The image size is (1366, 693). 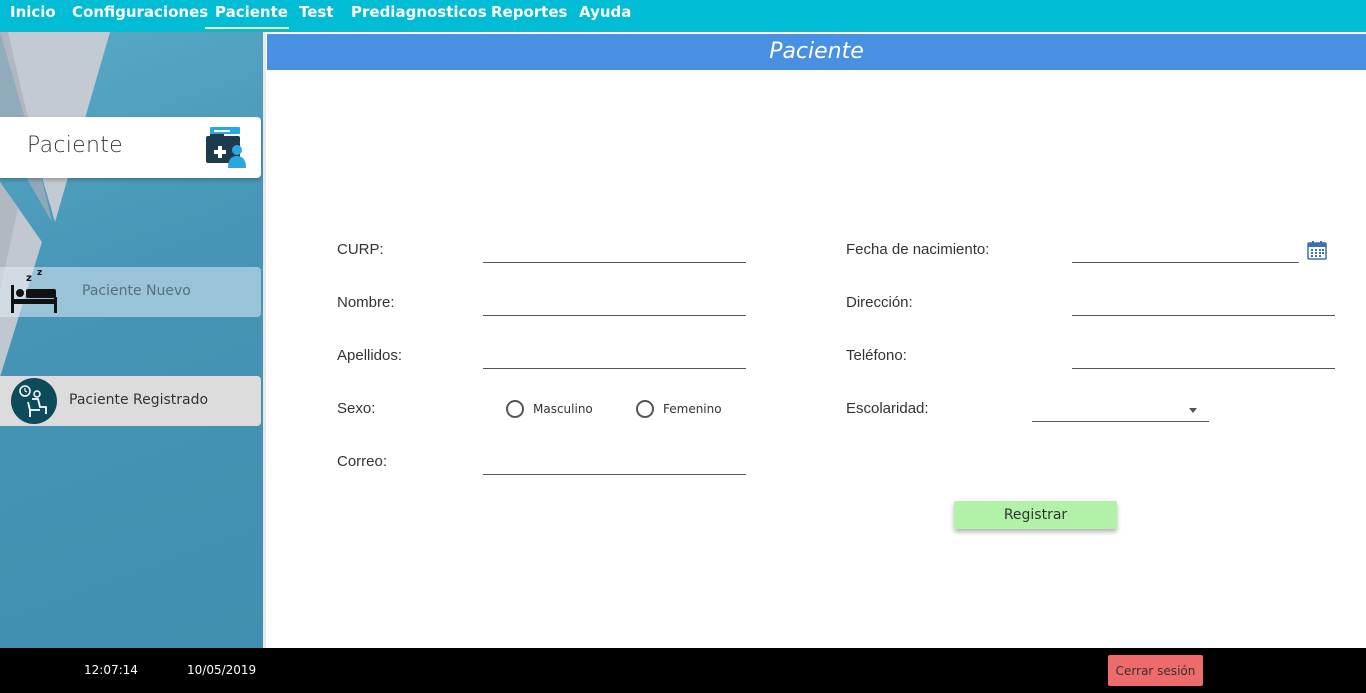 I want to click on footer-date: 10/05/2019, so click(x=222, y=670).